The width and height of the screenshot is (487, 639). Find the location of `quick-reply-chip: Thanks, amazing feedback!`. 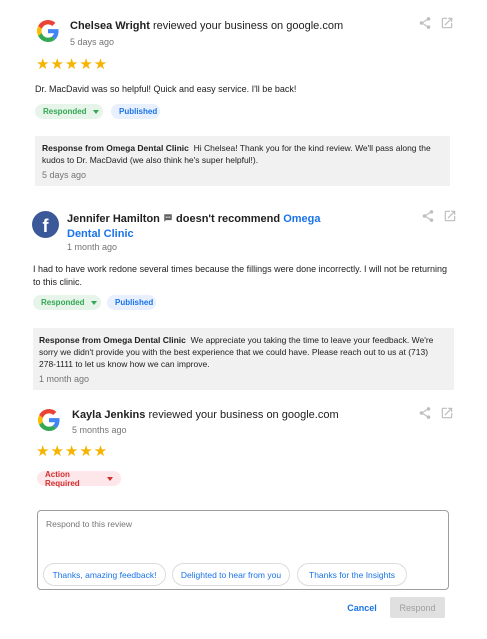

quick-reply-chip: Thanks, amazing feedback! is located at coordinates (104, 574).